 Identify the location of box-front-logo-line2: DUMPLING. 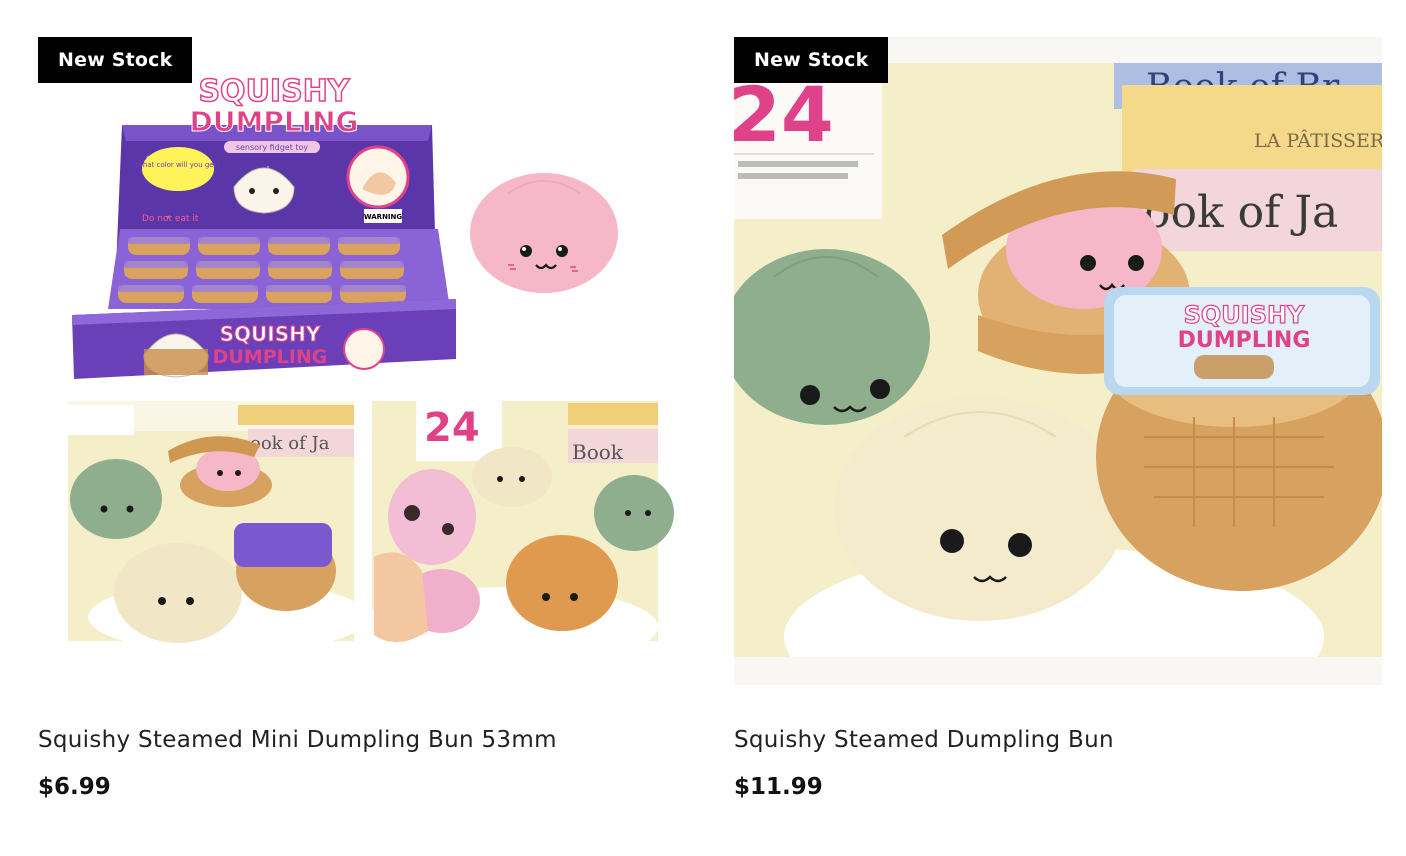
(270, 357).